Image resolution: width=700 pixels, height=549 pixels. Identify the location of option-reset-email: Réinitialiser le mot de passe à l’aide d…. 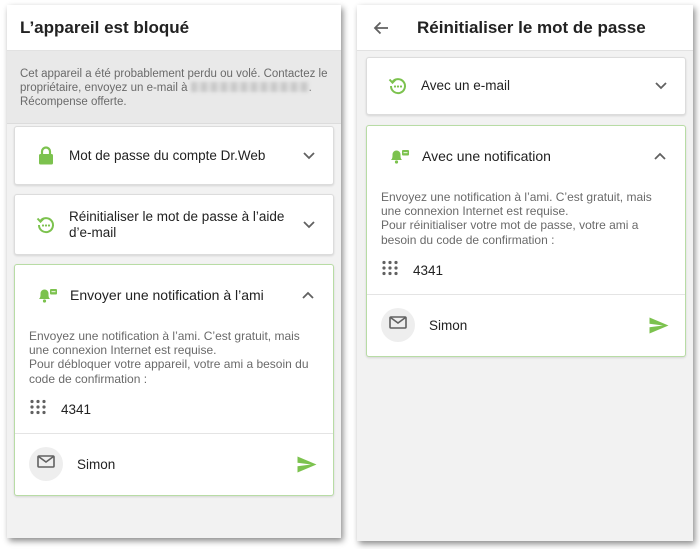
(174, 224).